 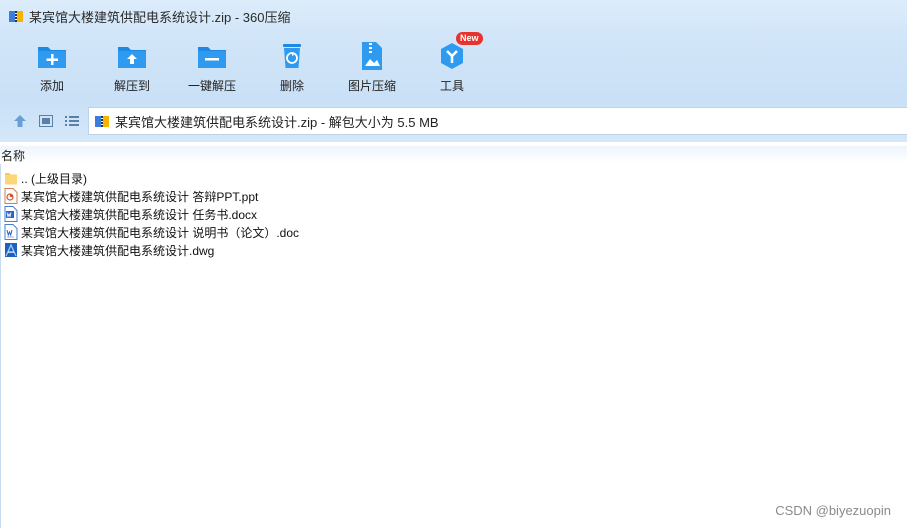 What do you see at coordinates (131, 86) in the screenshot?
I see `extract-to-label: 解压到` at bounding box center [131, 86].